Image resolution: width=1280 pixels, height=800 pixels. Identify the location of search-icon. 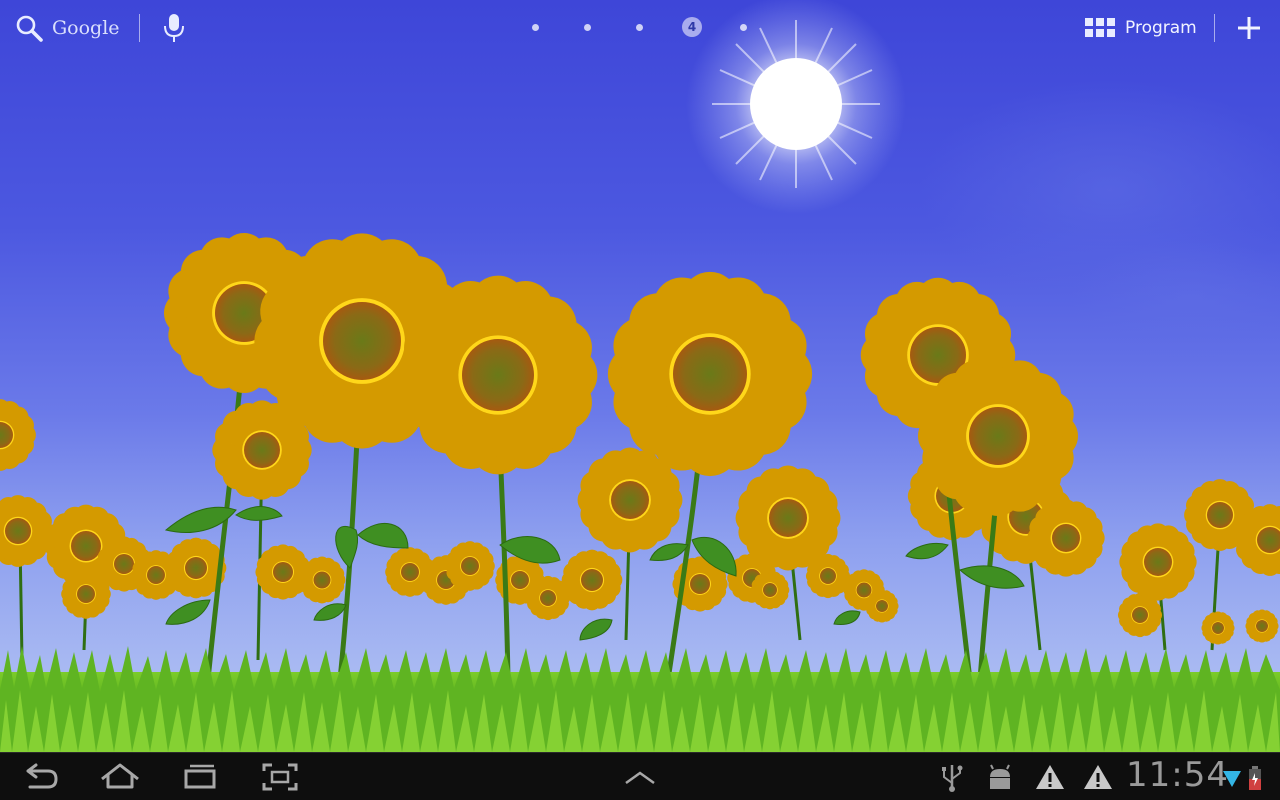
(29, 28).